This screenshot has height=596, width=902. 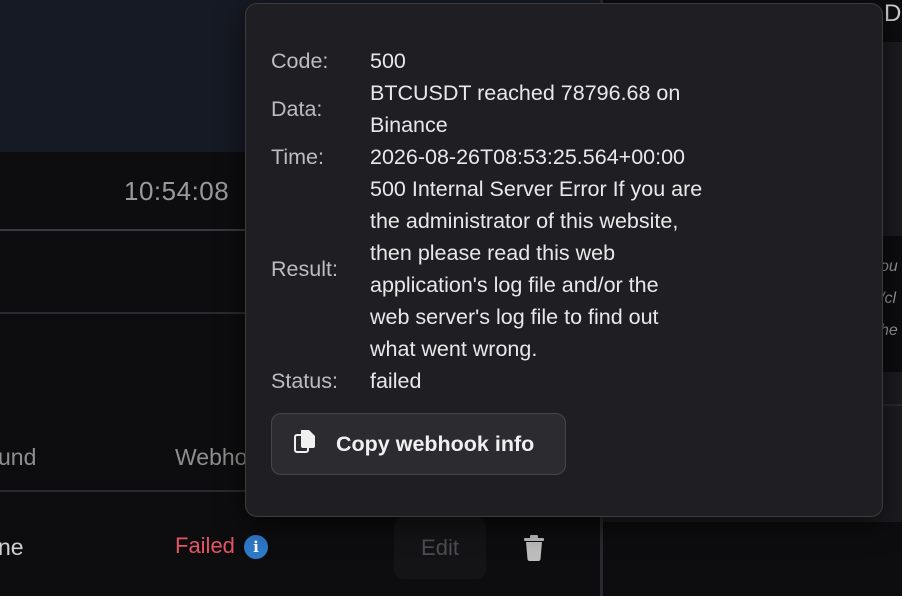 I want to click on edit-button: Edit, so click(x=440, y=548).